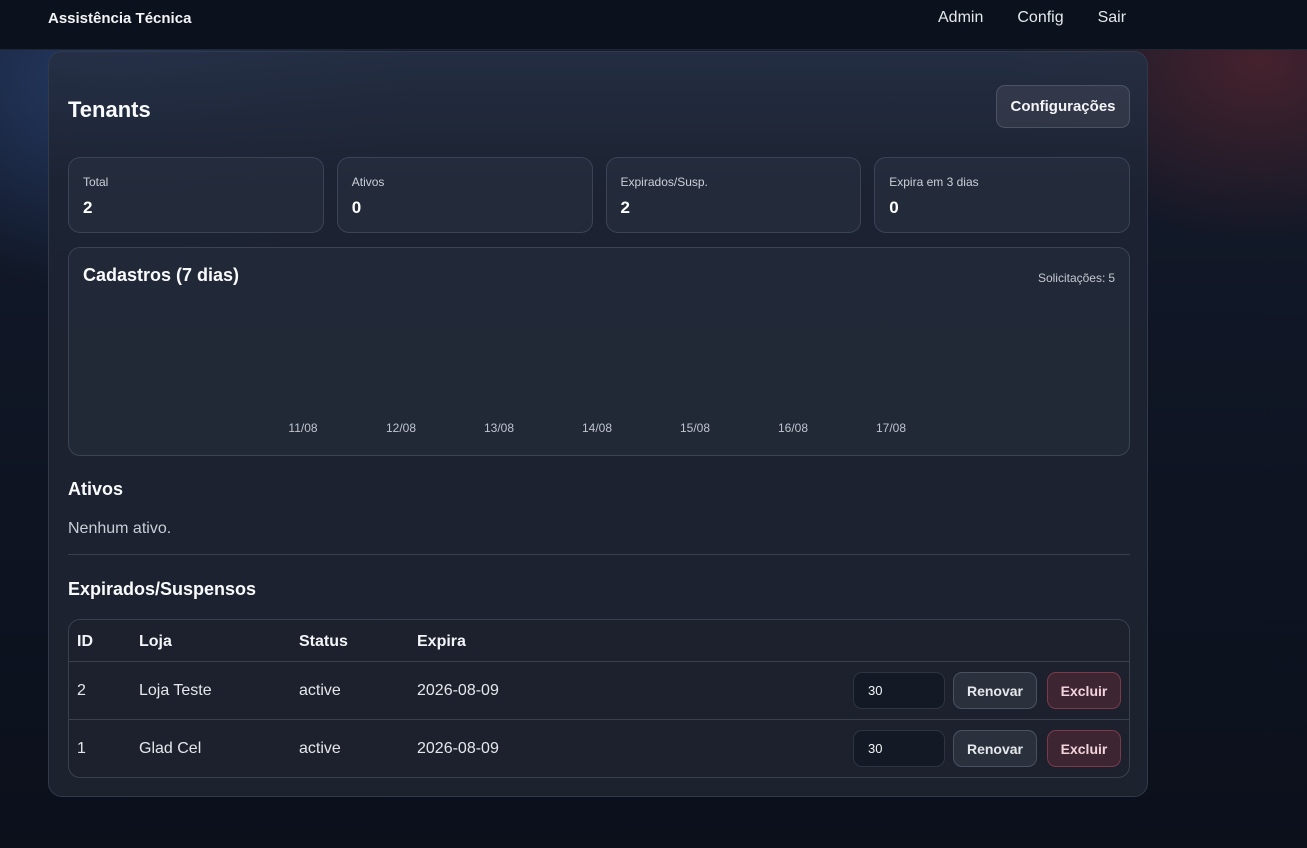 This screenshot has width=1307, height=848. I want to click on column-header-store: Loja, so click(155, 641).